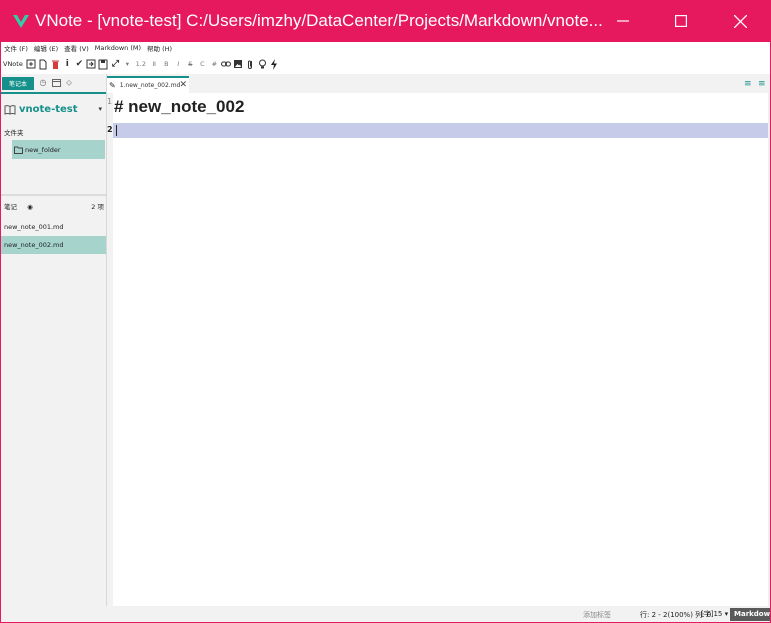 This screenshot has height=623, width=771. Describe the element at coordinates (56, 83) in the screenshot. I see `explorer-icon` at that location.